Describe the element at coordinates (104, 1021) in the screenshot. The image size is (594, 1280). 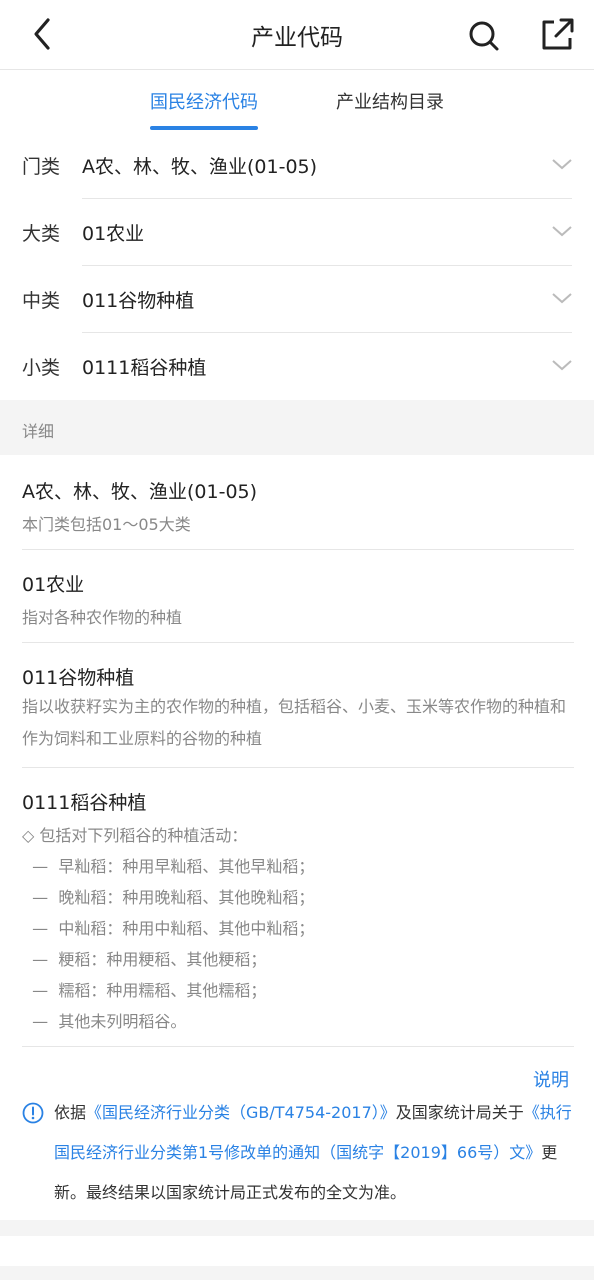
I see `detail-line: — 其他未列明稻谷。` at that location.